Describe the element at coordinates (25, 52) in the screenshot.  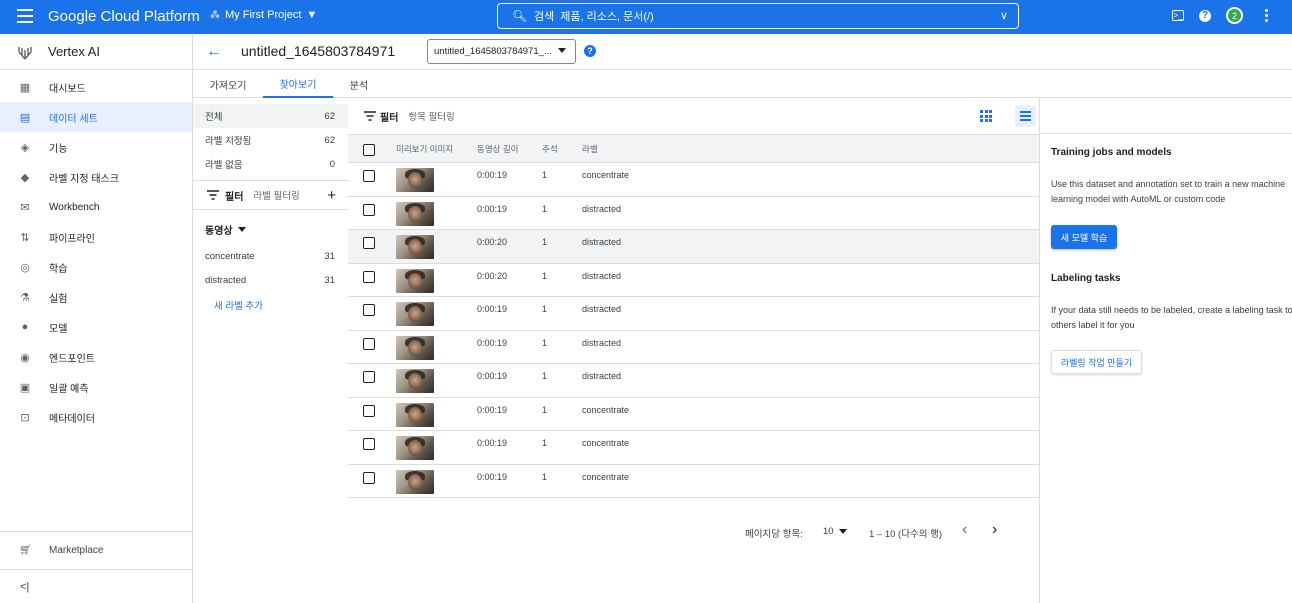
I see `vertex-ai-logo-icon` at that location.